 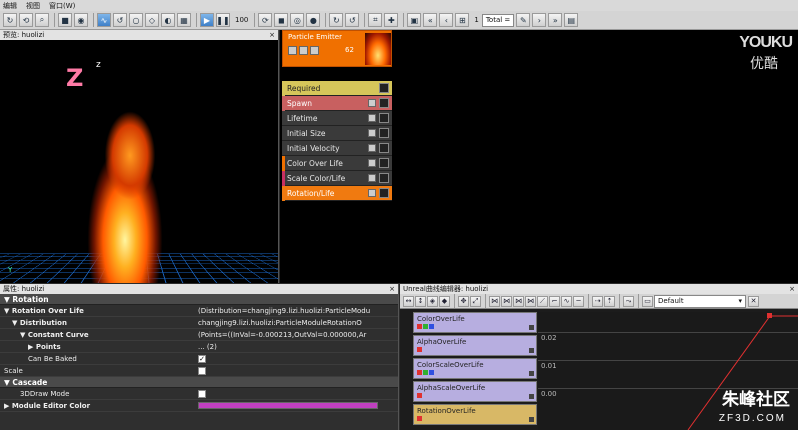 I want to click on restart-sim-icon: ↻, so click(x=10, y=20).